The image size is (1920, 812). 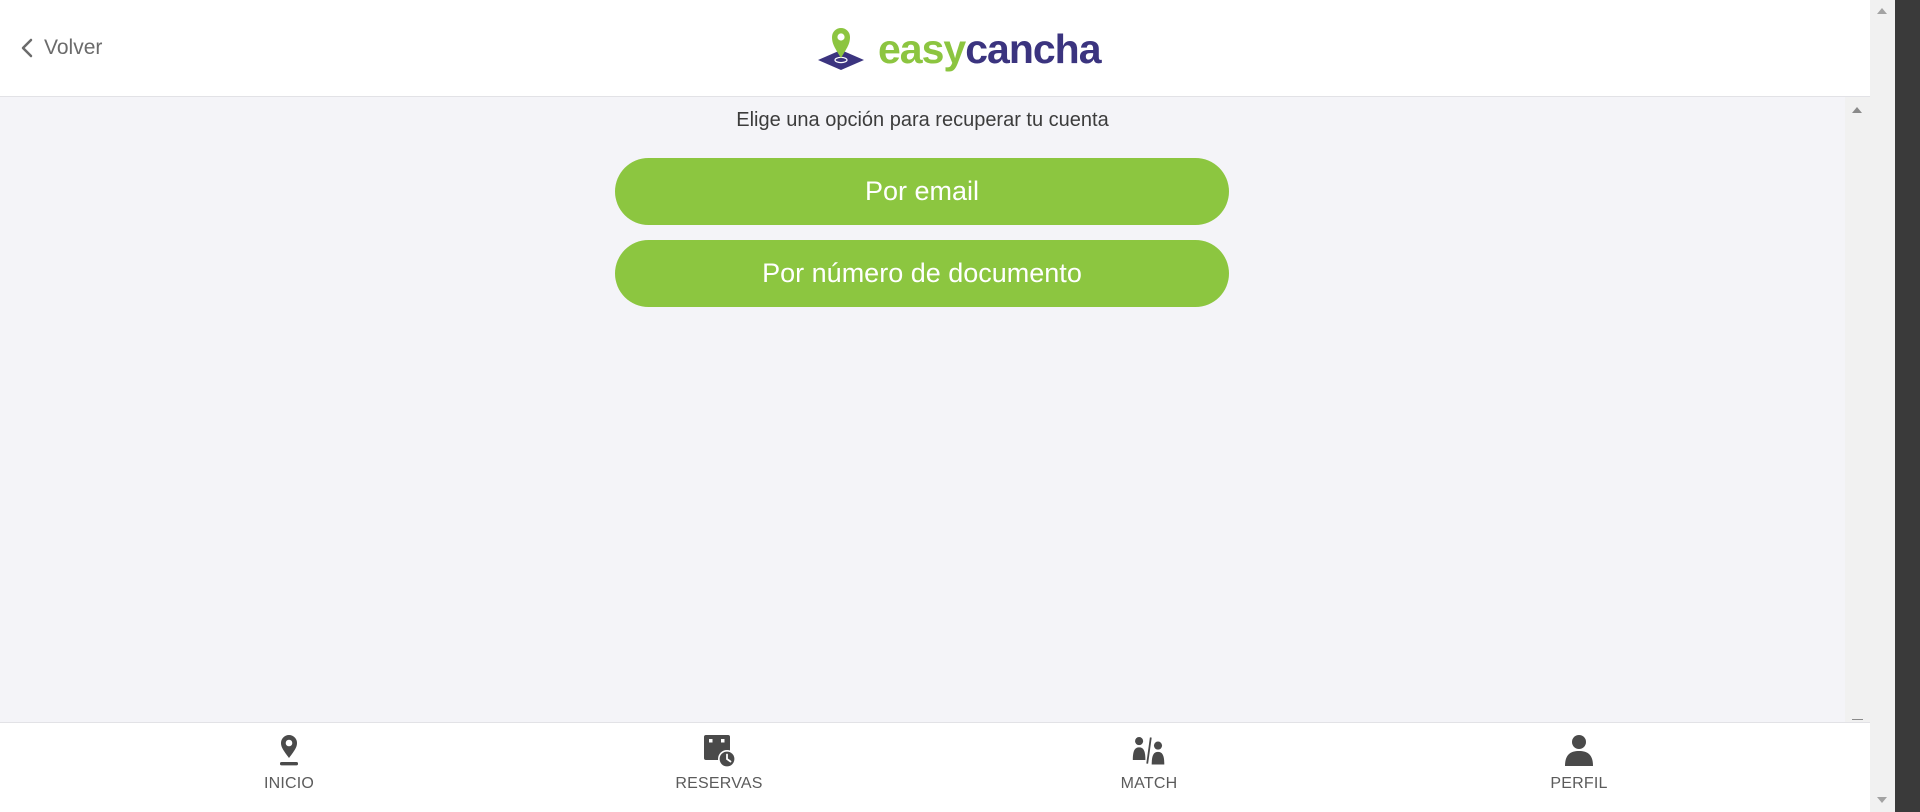 I want to click on nav-item-perfil: PERFIL, so click(x=1579, y=768).